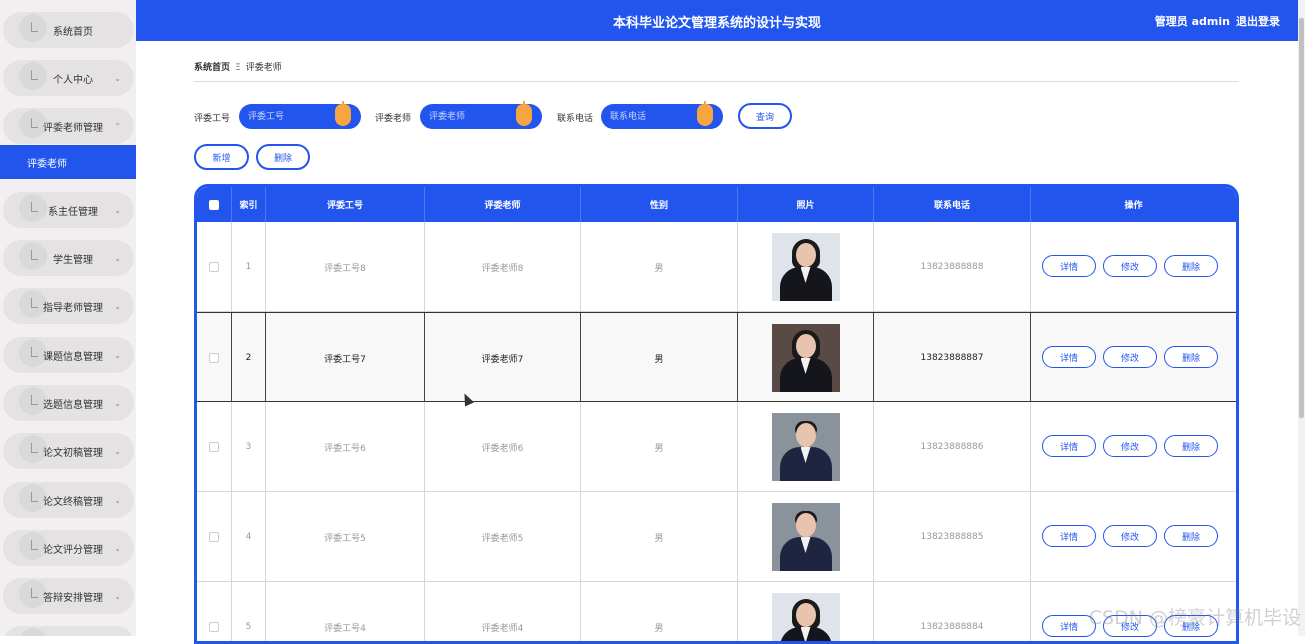 This screenshot has width=1305, height=644. Describe the element at coordinates (68, 631) in the screenshot. I see `sidebar-item-more` at that location.